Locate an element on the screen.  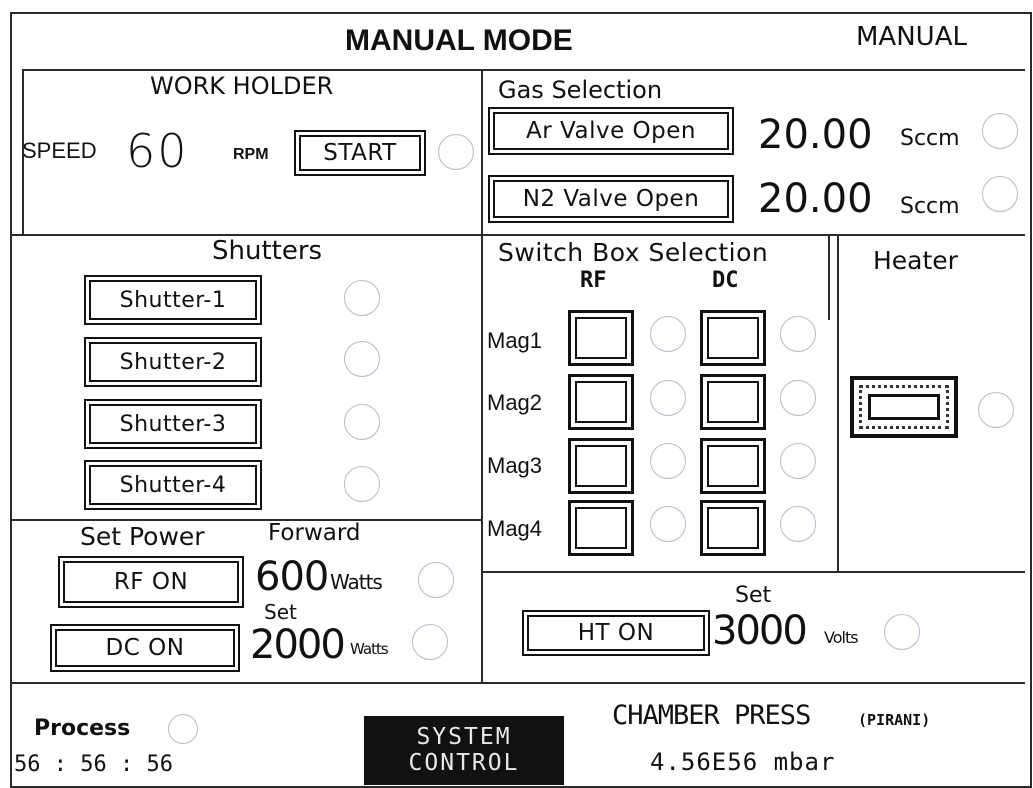
chamber-press-label: CHAMBER PRESS is located at coordinates (711, 715).